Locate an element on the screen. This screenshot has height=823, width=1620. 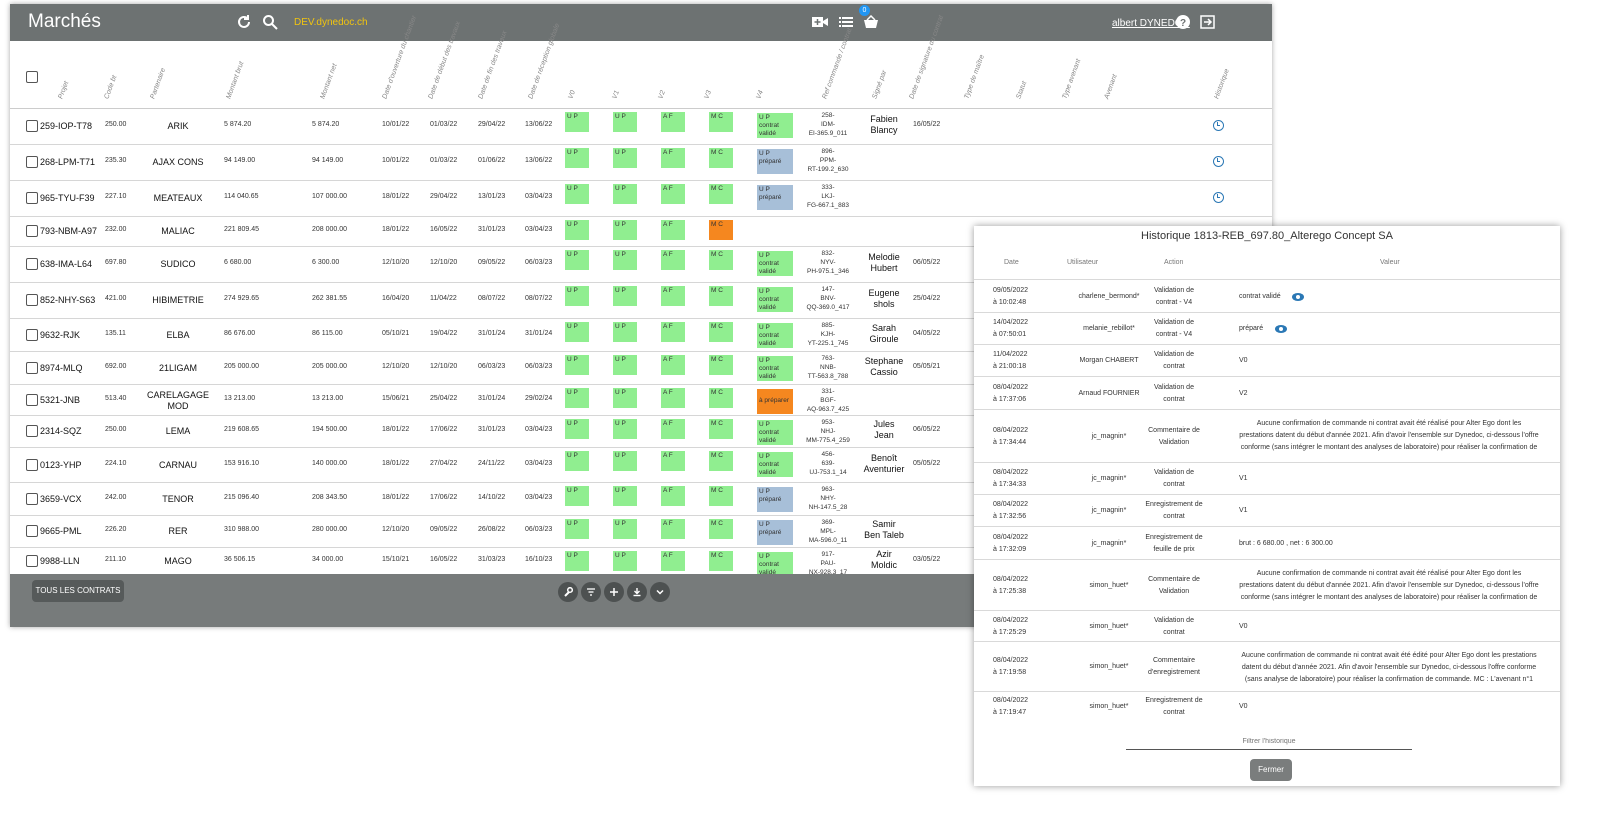
logout-icon is located at coordinates (1208, 22).